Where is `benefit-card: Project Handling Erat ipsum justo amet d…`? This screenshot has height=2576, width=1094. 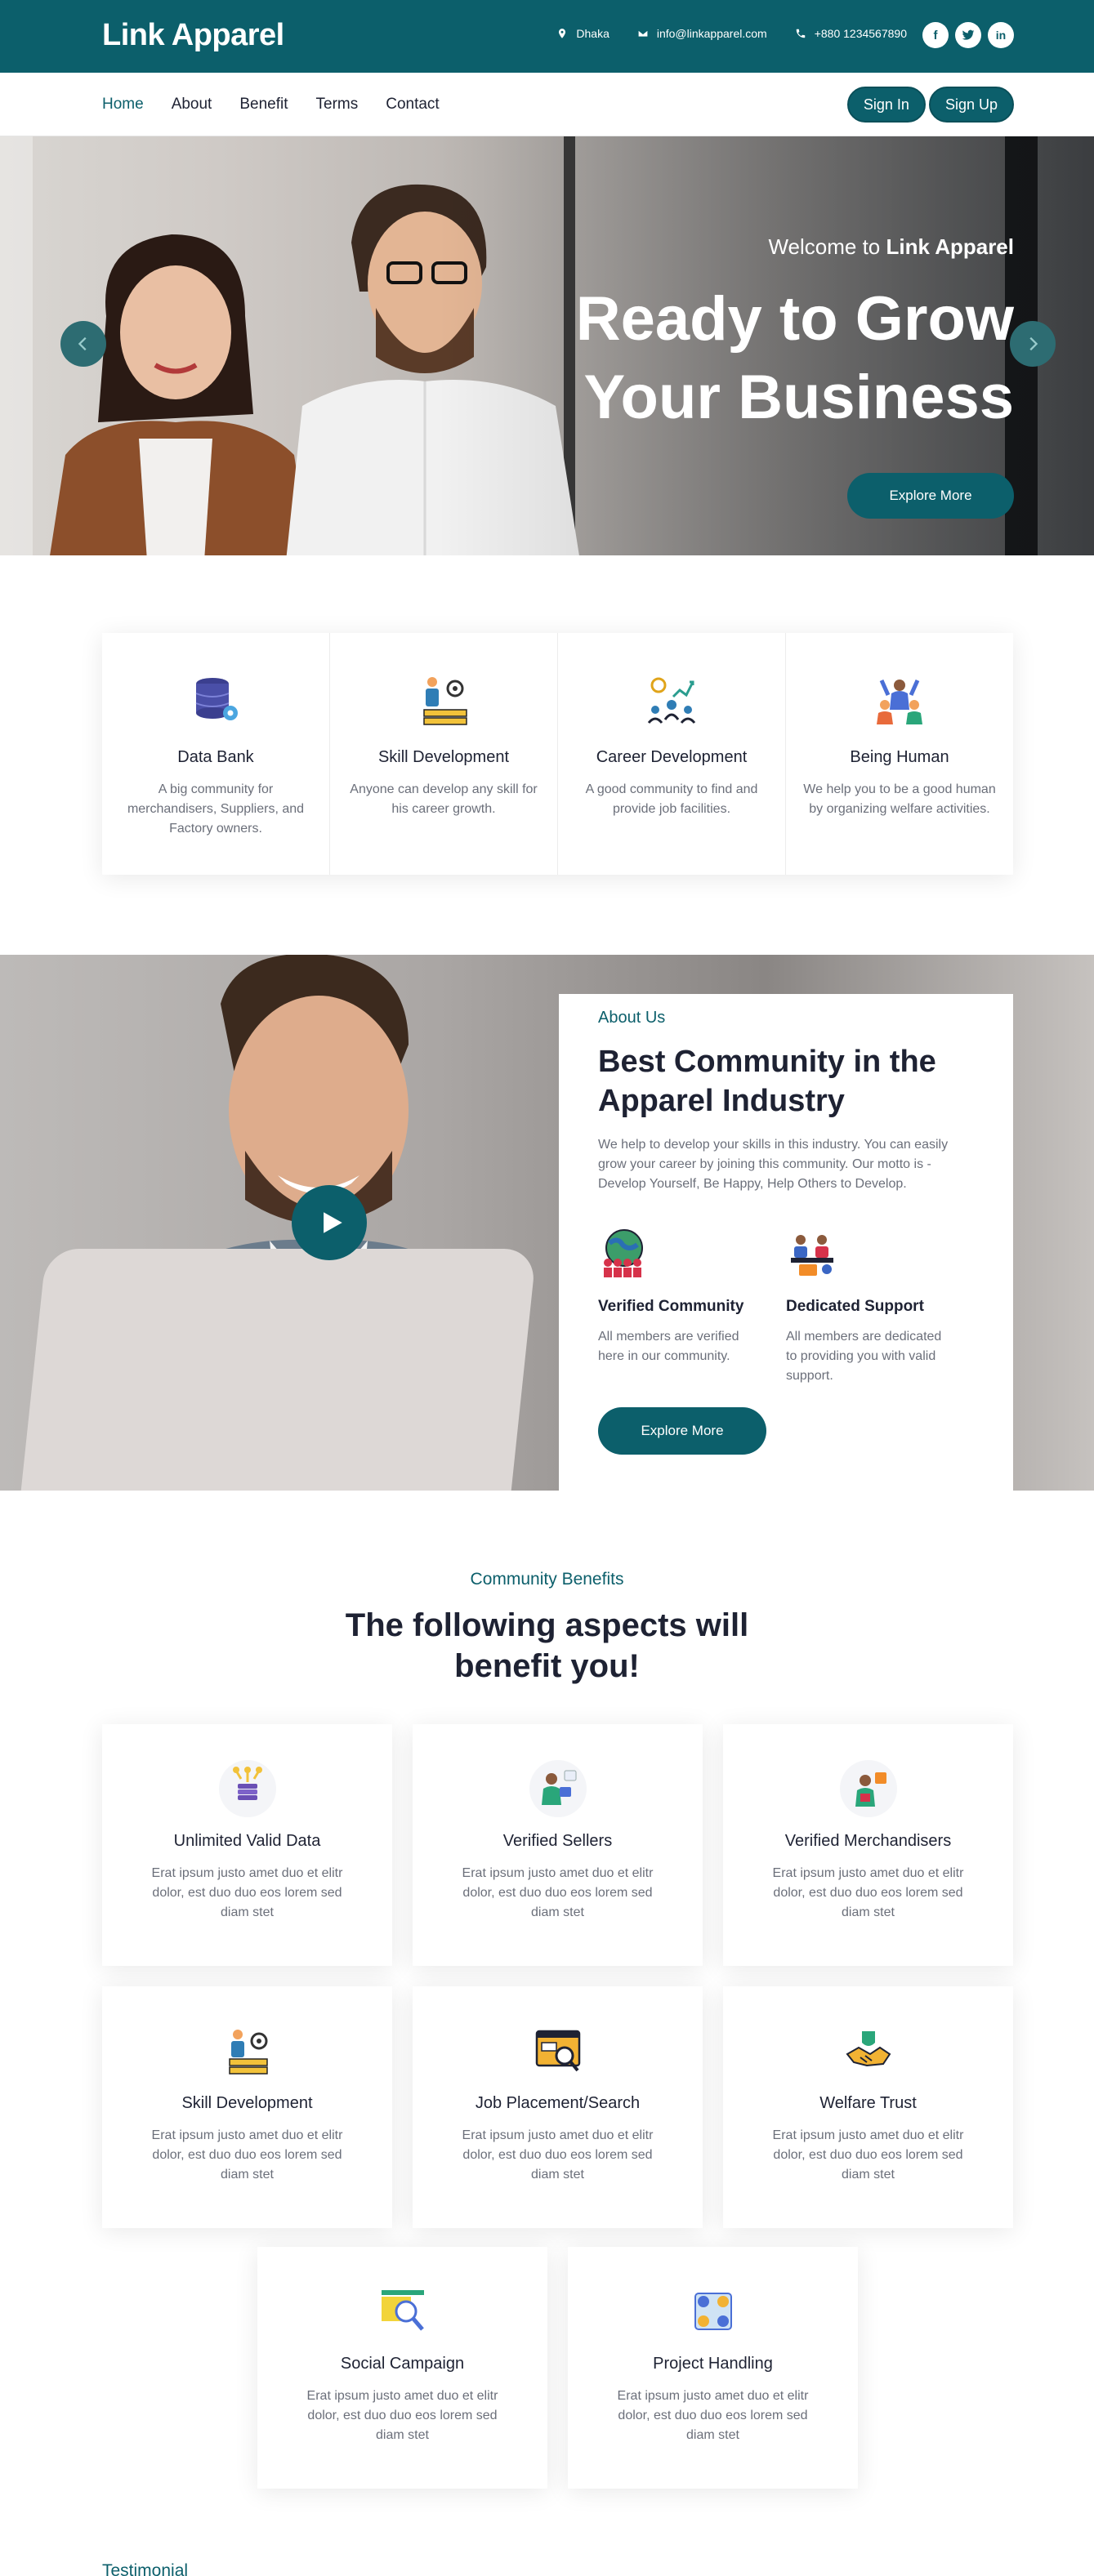 benefit-card: Project Handling Erat ipsum justo amet d… is located at coordinates (713, 2368).